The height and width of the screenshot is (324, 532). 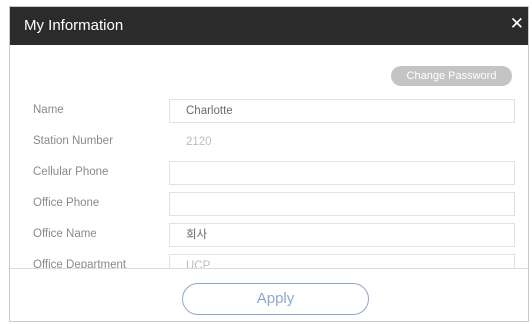 What do you see at coordinates (80, 263) in the screenshot?
I see `office-department-label: Office Department` at bounding box center [80, 263].